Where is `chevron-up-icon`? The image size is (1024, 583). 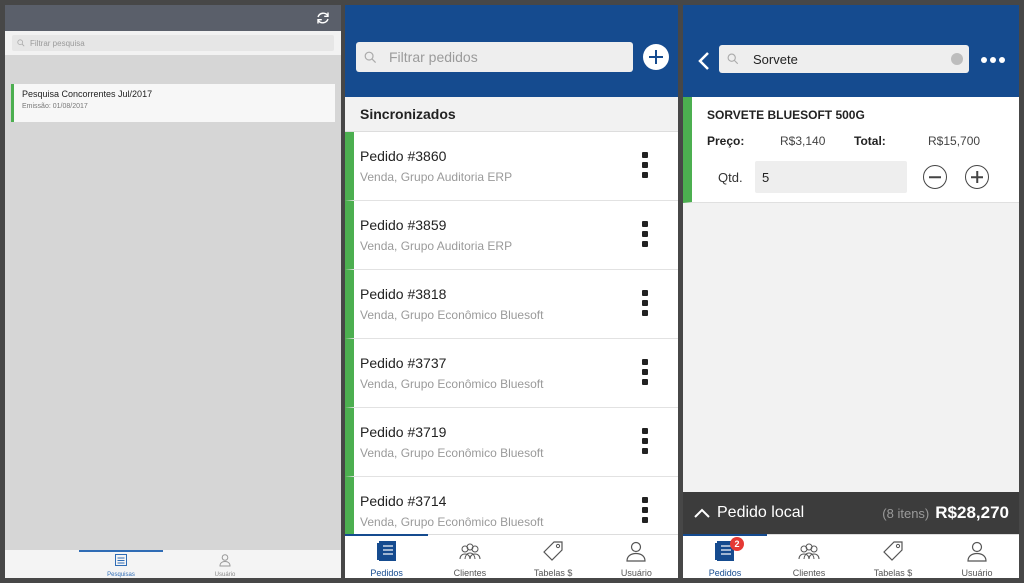
chevron-up-icon is located at coordinates (702, 513).